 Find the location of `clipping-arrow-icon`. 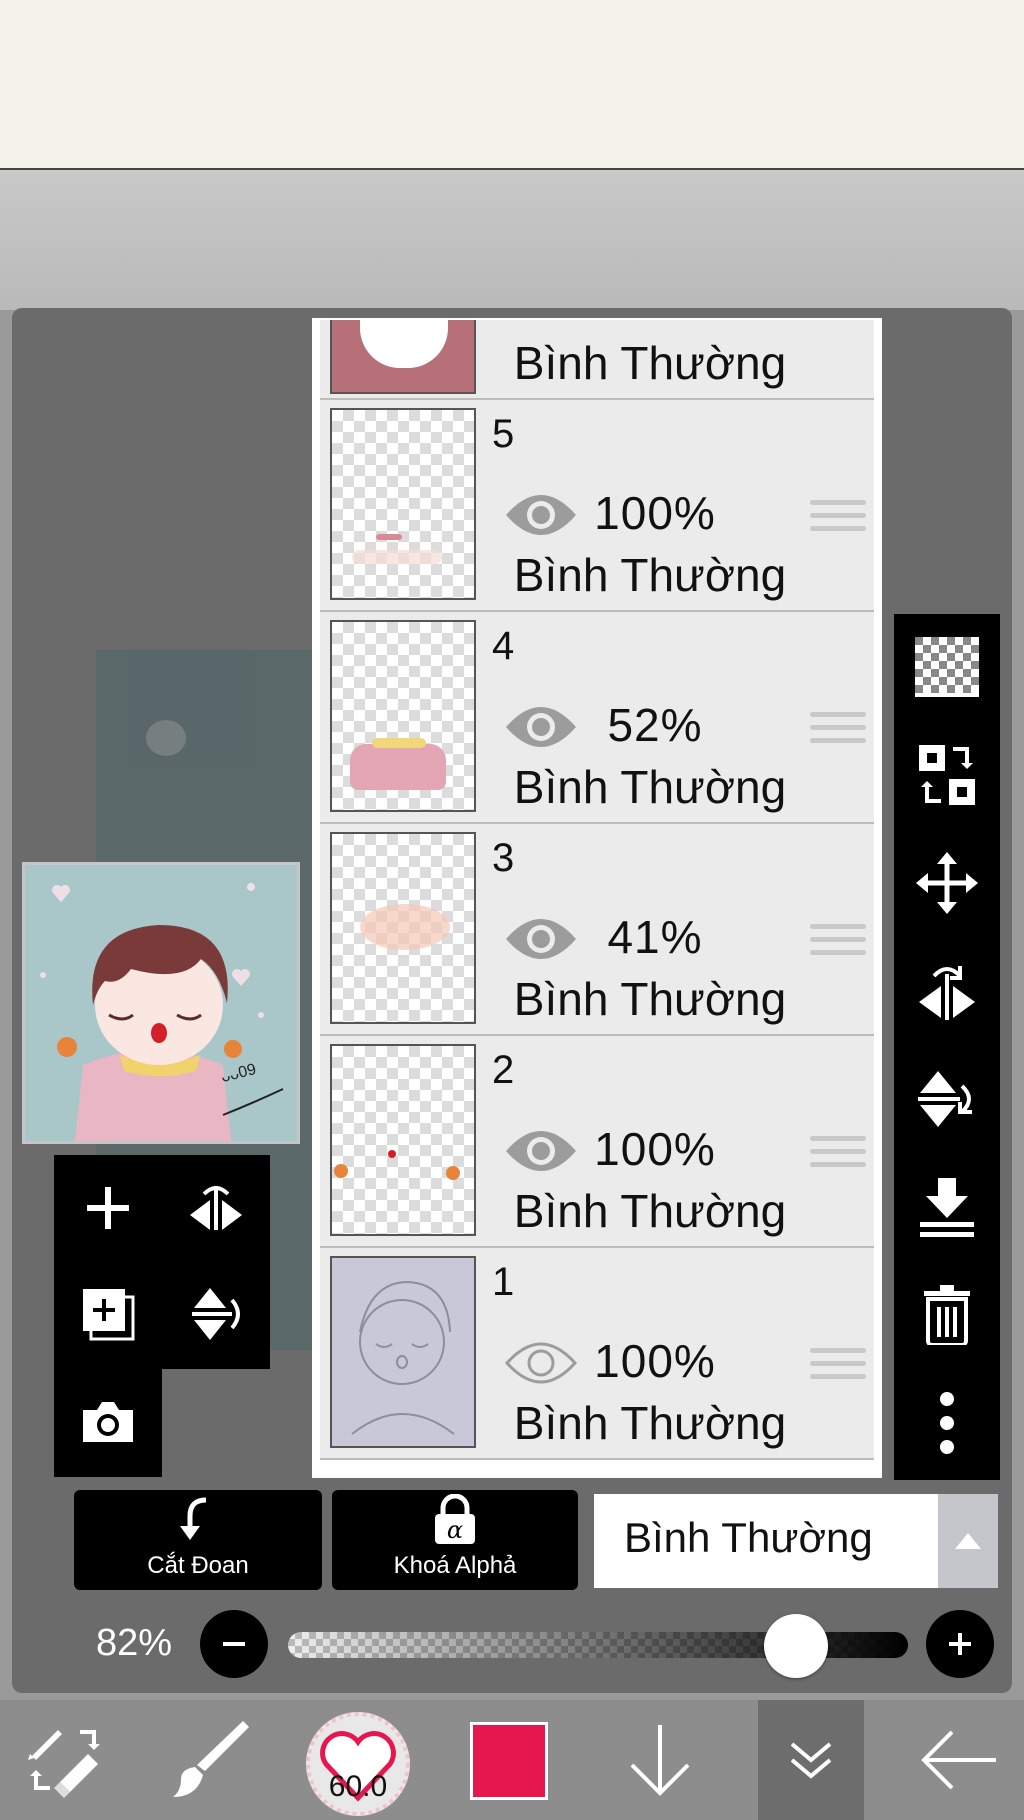

clipping-arrow-icon is located at coordinates (193, 1518).